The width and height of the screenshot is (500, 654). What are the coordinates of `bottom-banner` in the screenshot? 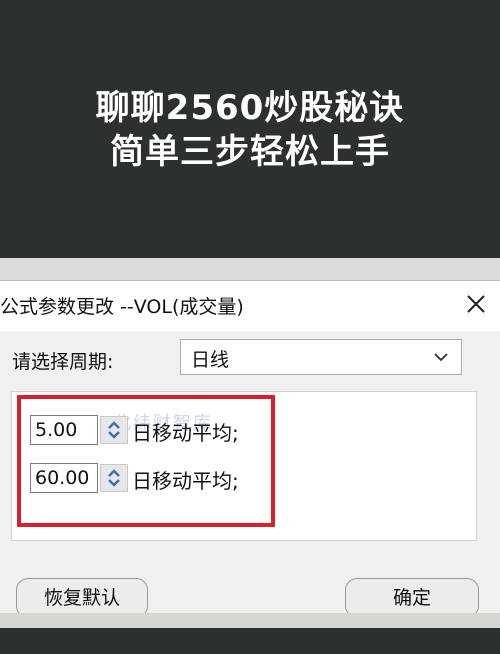 It's located at (250, 641).